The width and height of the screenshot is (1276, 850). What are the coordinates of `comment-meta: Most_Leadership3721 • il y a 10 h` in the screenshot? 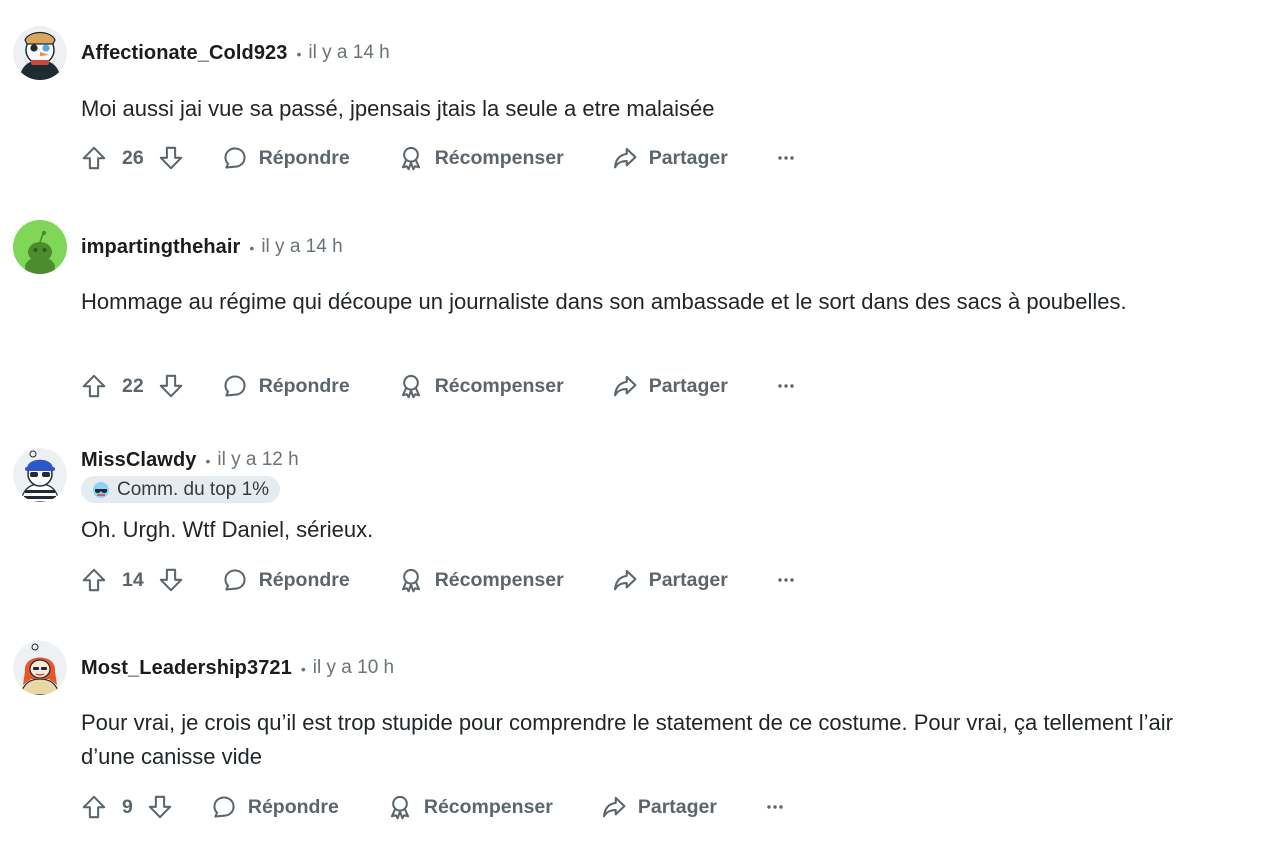 It's located at (237, 668).